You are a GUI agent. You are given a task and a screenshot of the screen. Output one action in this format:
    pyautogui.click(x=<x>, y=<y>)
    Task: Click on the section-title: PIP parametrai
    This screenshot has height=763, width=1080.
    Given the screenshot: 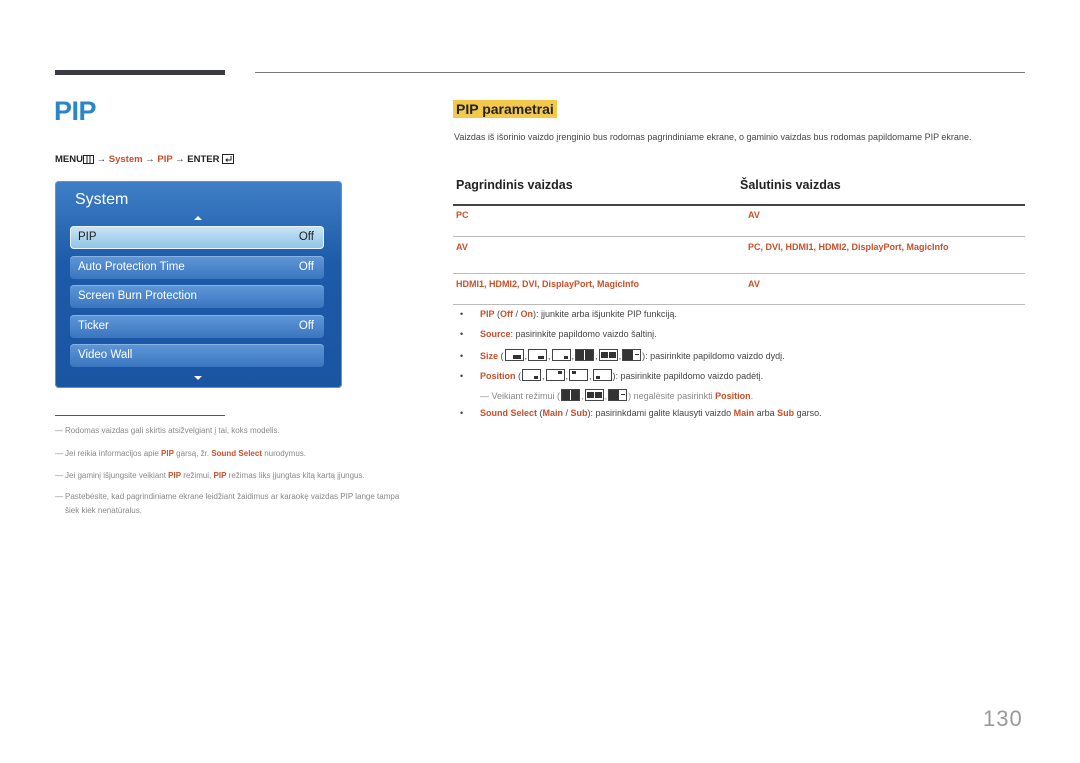 What is the action you would take?
    pyautogui.click(x=505, y=109)
    